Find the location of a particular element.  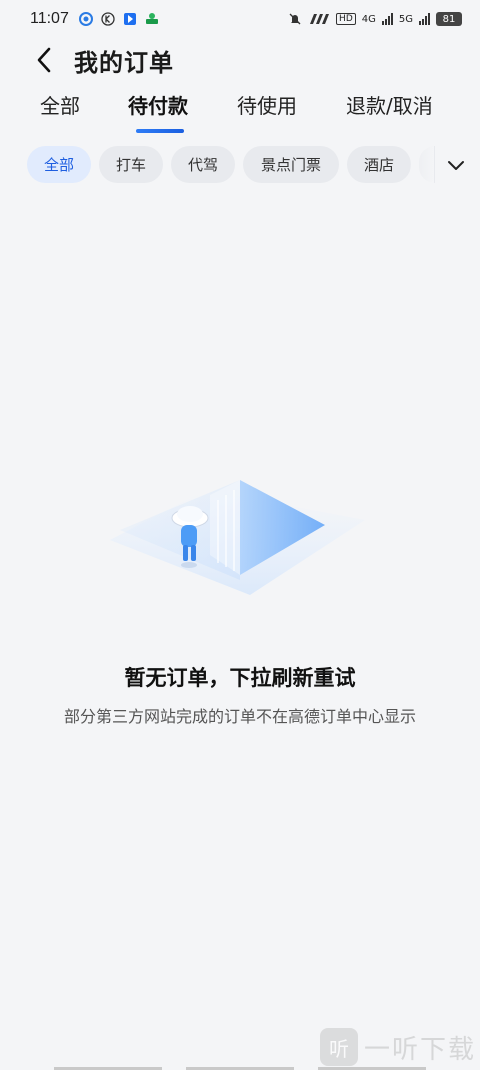

chevron-down-icon is located at coordinates (456, 165).